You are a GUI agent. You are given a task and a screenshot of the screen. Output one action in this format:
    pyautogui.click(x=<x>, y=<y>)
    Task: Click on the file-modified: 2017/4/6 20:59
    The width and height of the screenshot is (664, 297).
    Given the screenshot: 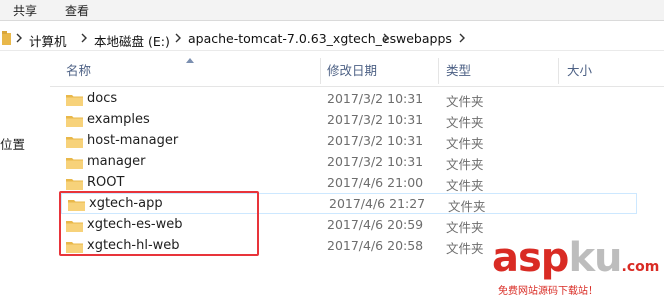 What is the action you would take?
    pyautogui.click(x=375, y=224)
    